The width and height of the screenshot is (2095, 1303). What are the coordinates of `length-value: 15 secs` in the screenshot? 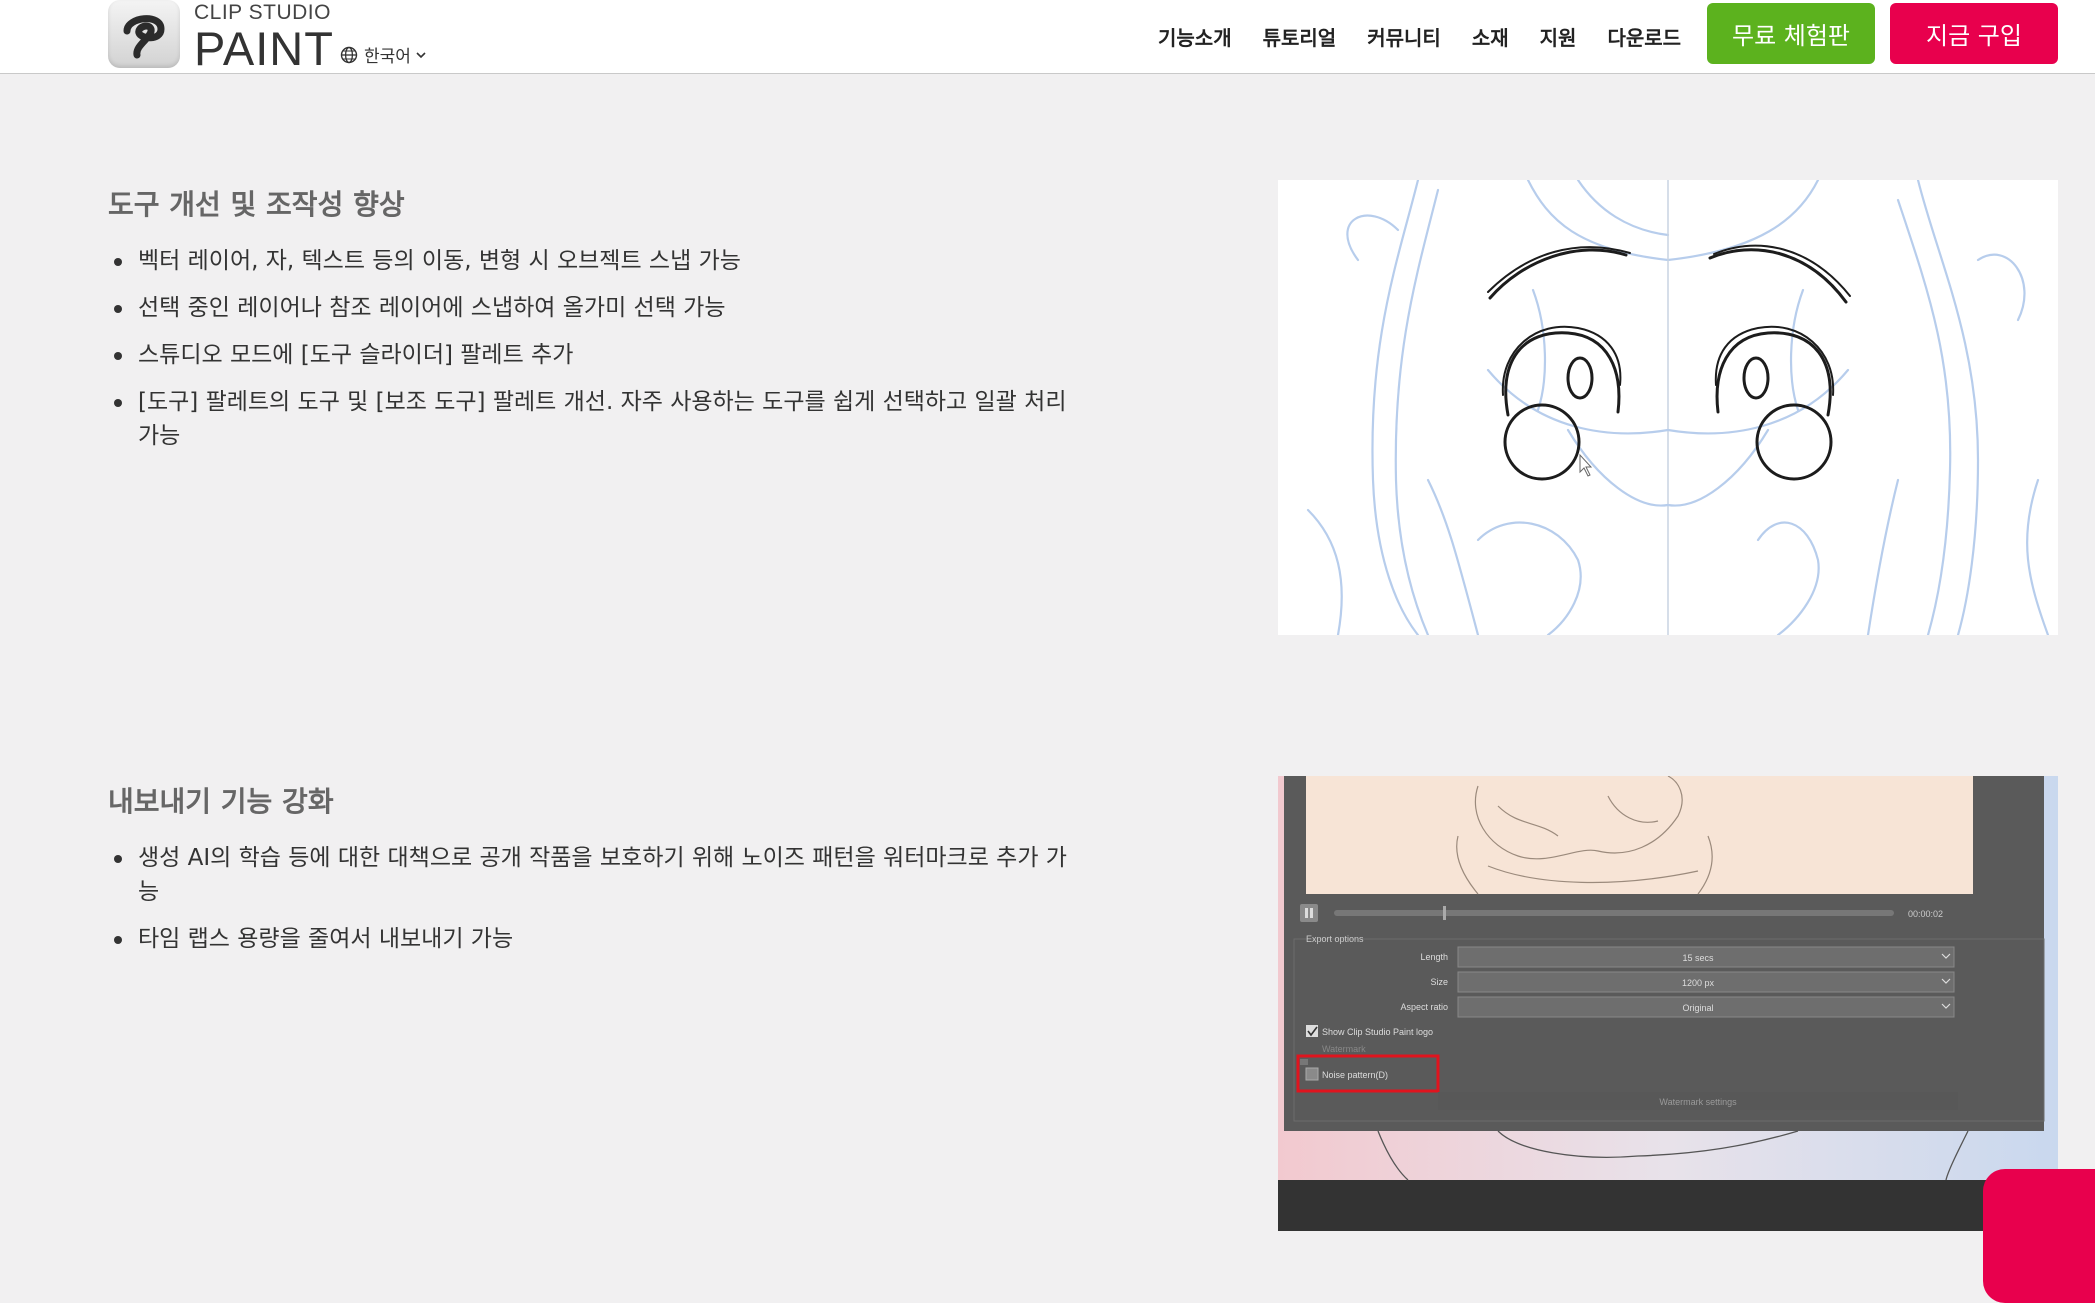 It's located at (1698, 958).